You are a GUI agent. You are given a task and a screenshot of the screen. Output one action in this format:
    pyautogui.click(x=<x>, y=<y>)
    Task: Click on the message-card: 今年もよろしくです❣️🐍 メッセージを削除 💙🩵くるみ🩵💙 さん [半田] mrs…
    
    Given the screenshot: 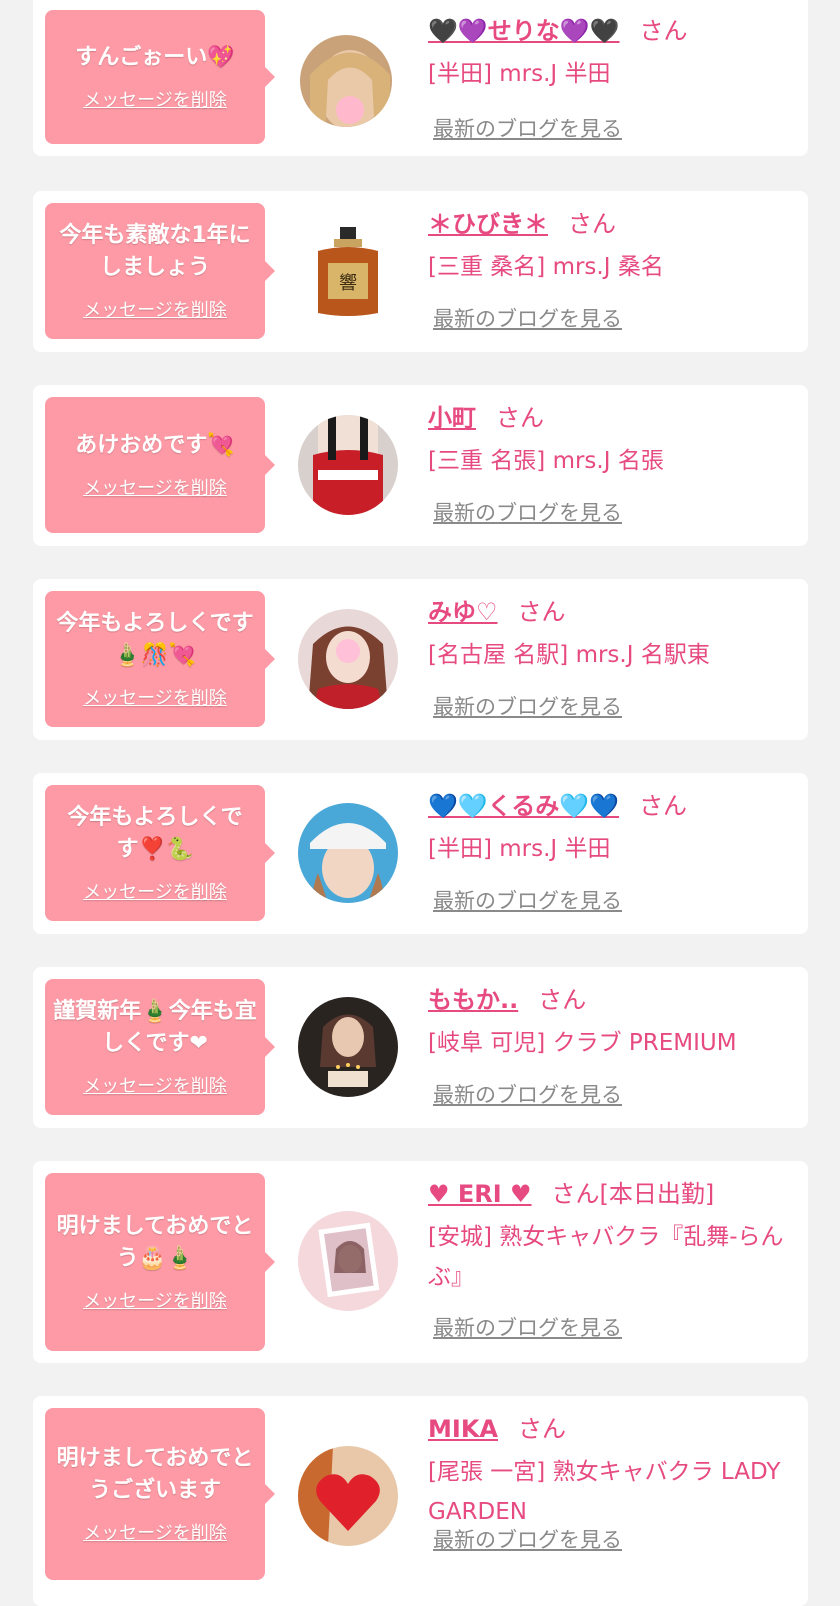 What is the action you would take?
    pyautogui.click(x=420, y=853)
    